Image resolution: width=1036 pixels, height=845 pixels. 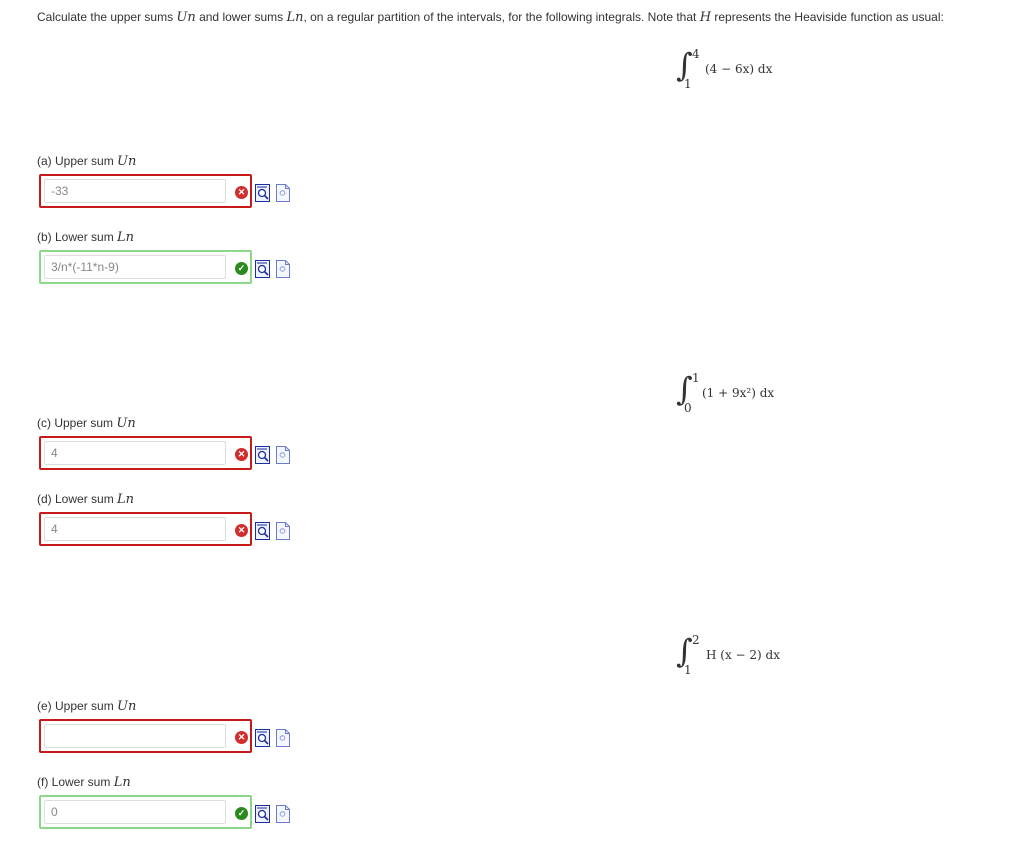 I want to click on answer-box-d, so click(x=145, y=529).